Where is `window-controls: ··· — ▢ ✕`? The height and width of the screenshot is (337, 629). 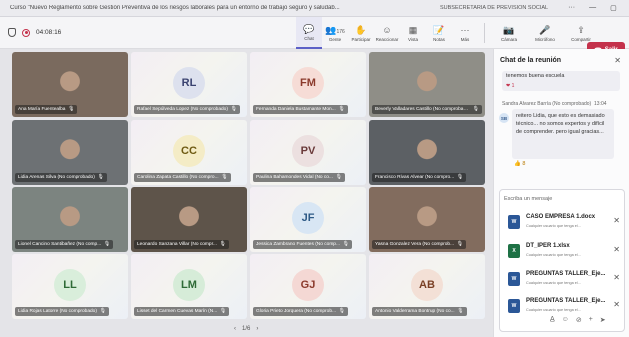
window-controls: ··· — ▢ ✕ is located at coordinates (598, 8).